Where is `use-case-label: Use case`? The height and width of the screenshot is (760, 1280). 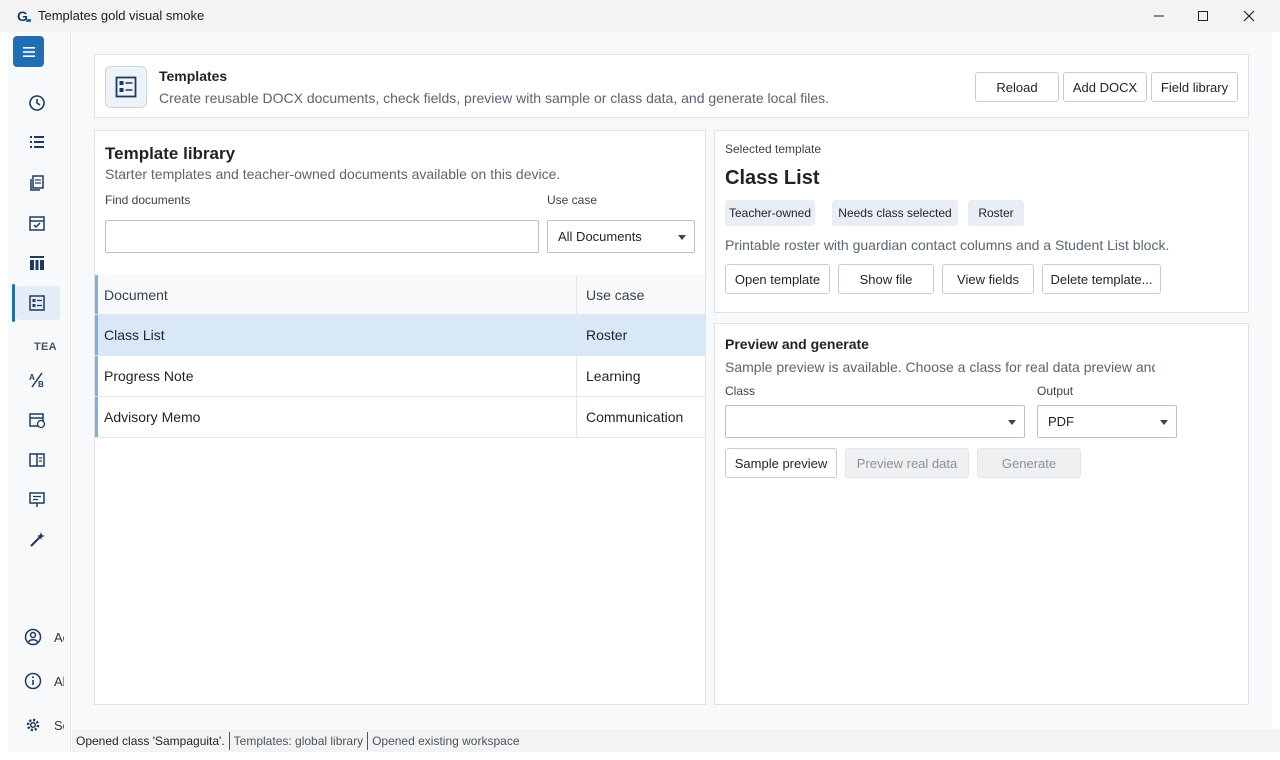 use-case-label: Use case is located at coordinates (572, 200).